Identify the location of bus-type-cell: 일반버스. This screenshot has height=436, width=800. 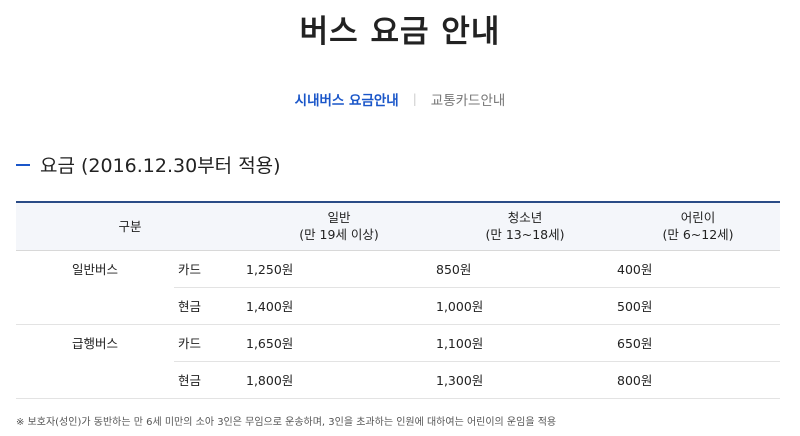
(94, 270).